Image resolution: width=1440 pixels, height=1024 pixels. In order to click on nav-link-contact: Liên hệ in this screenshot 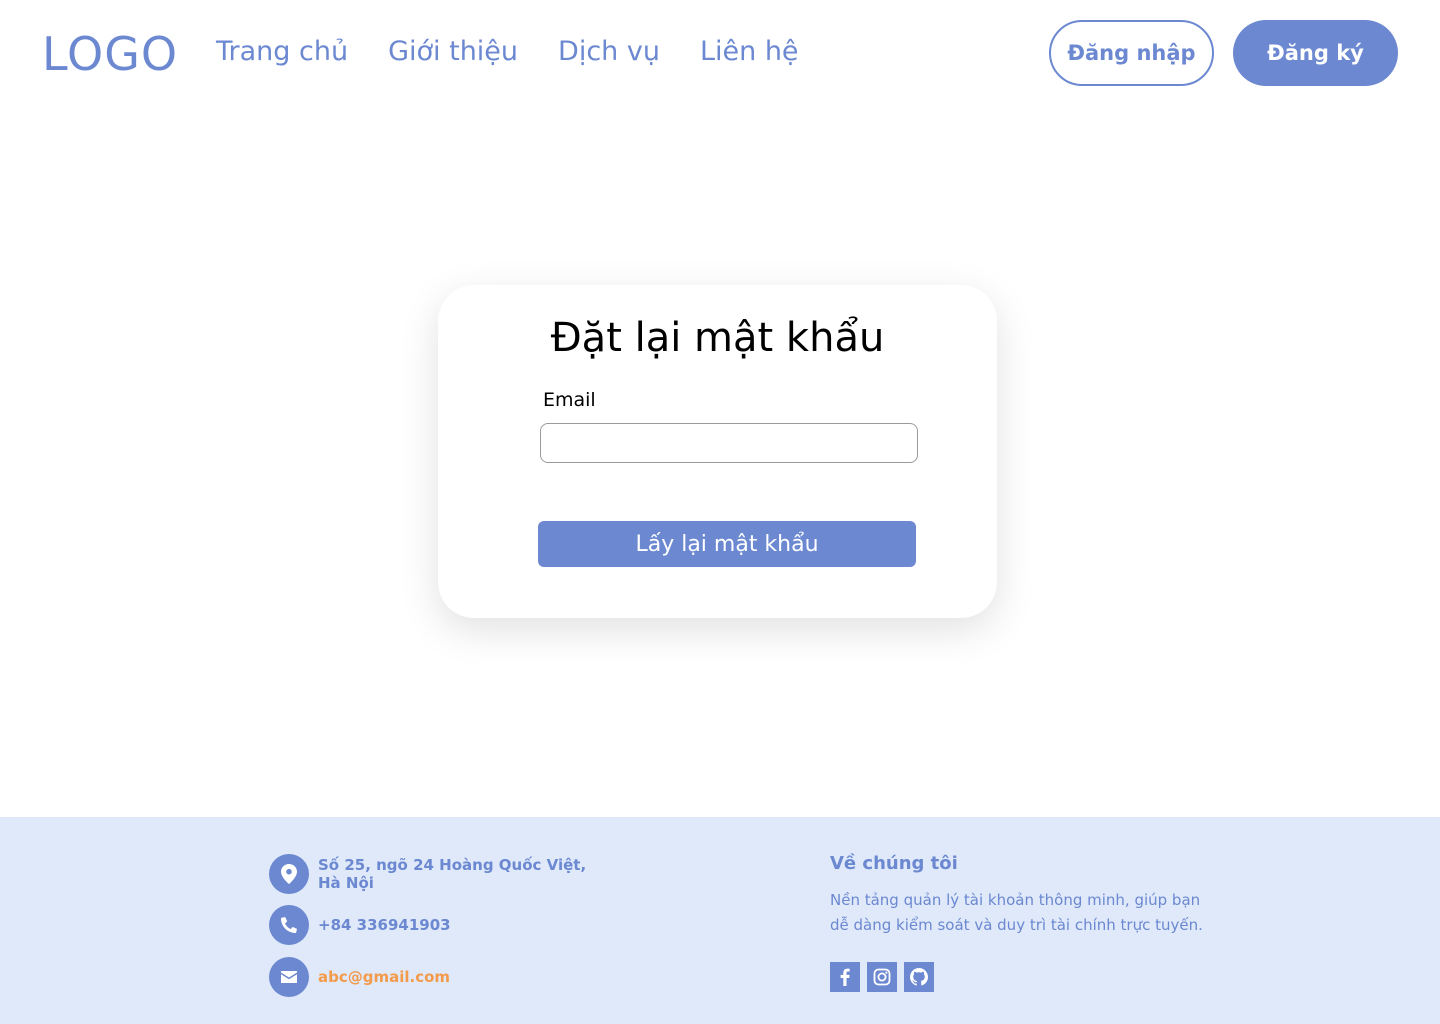, I will do `click(749, 51)`.